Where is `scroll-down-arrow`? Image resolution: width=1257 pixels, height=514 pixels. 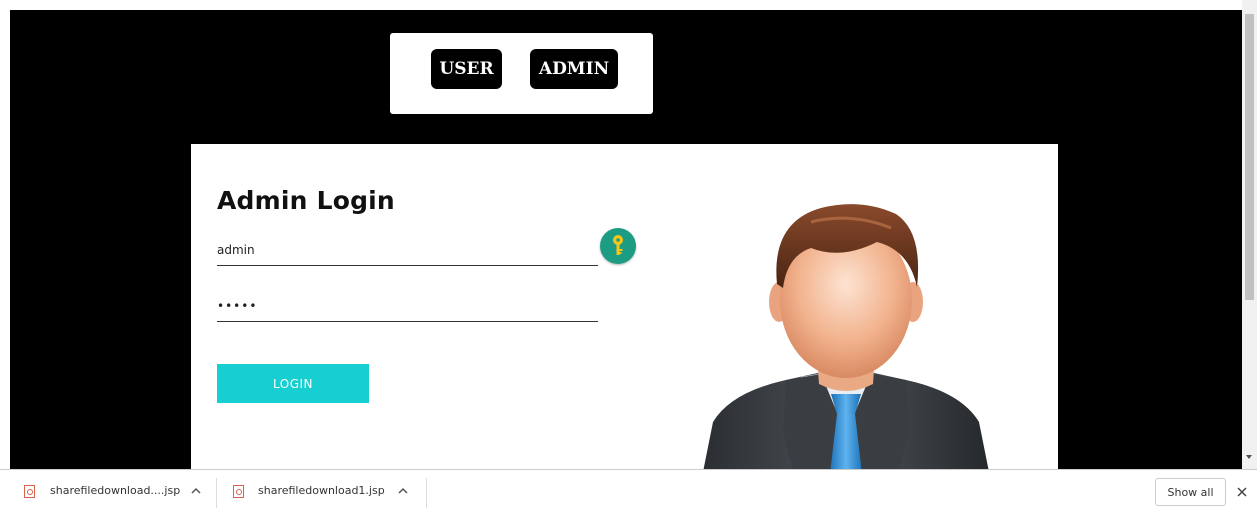
scroll-down-arrow is located at coordinates (1249, 458).